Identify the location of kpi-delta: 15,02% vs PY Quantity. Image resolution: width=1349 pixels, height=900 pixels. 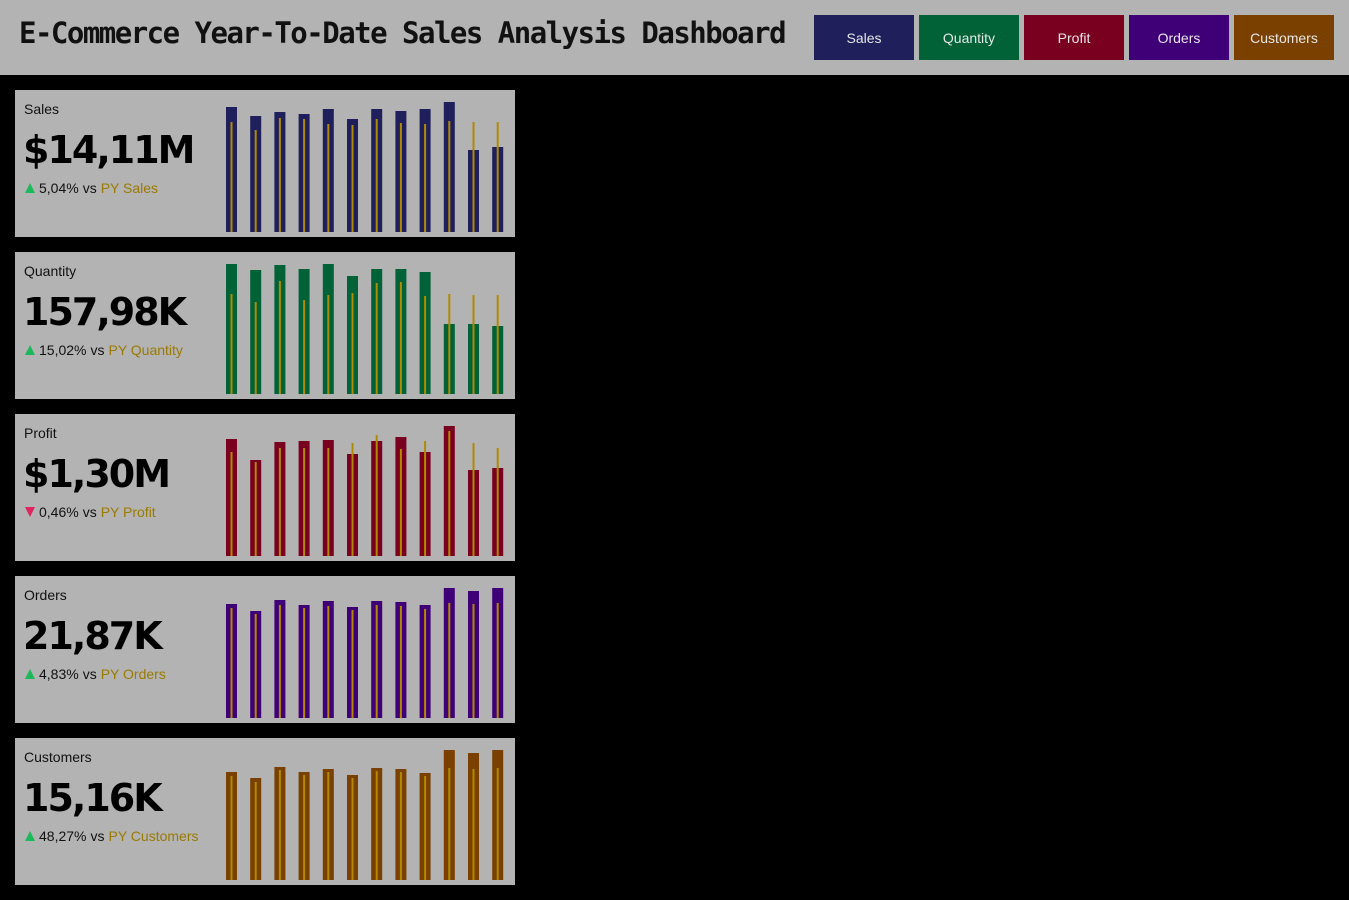
(104, 350).